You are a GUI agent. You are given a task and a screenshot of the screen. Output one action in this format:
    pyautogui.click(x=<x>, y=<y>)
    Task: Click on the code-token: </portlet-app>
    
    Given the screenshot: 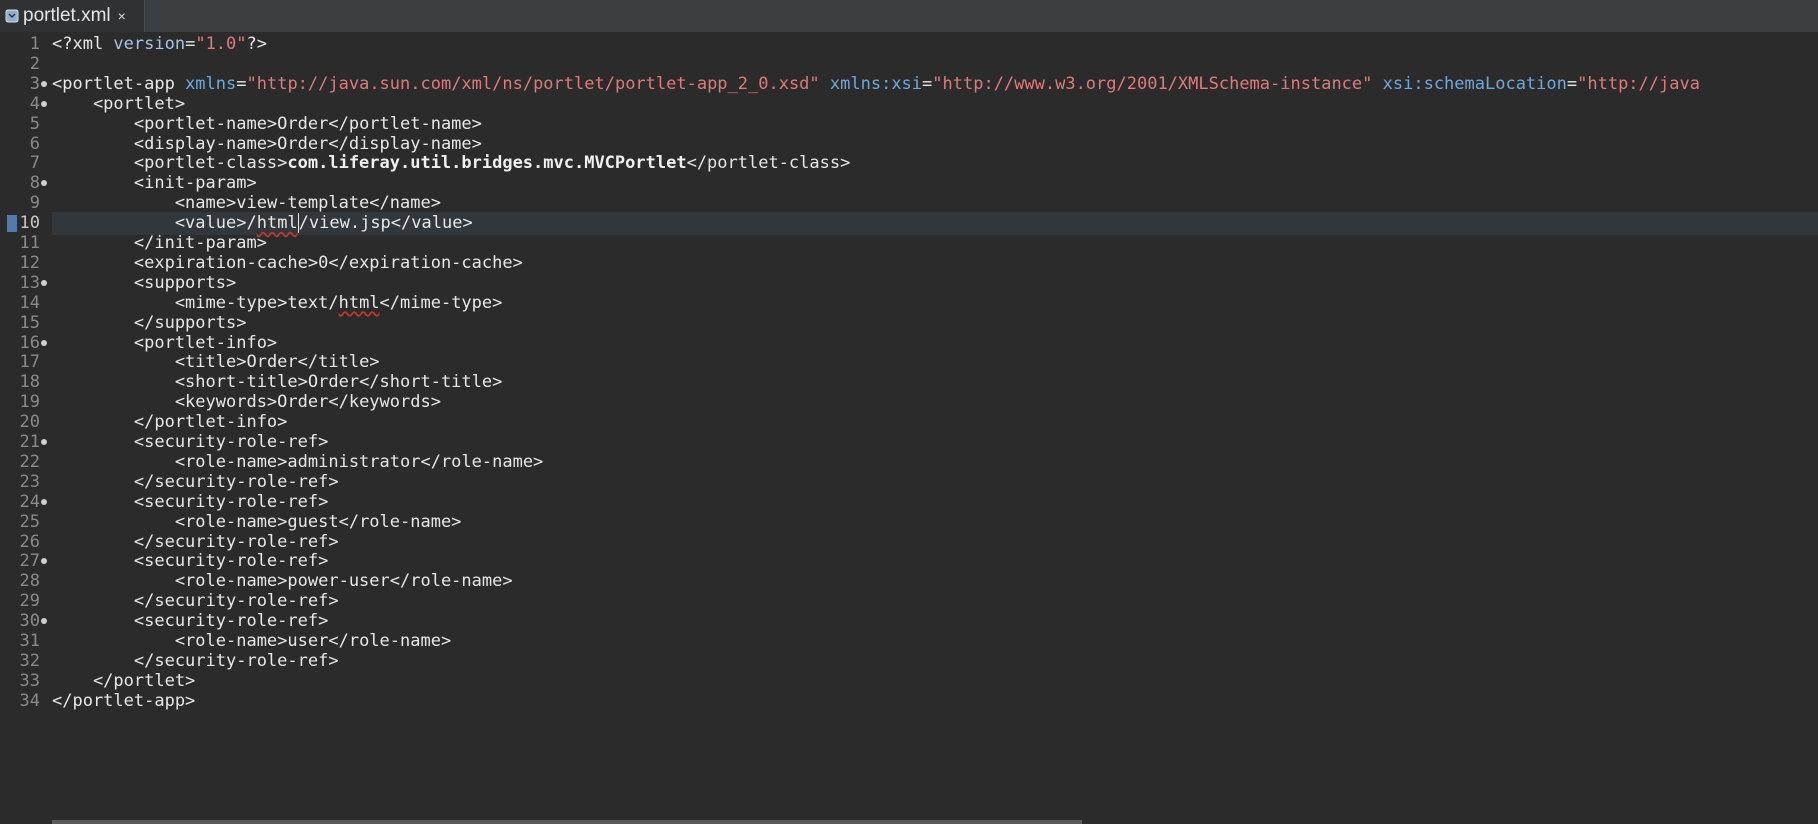 What is the action you would take?
    pyautogui.click(x=124, y=700)
    